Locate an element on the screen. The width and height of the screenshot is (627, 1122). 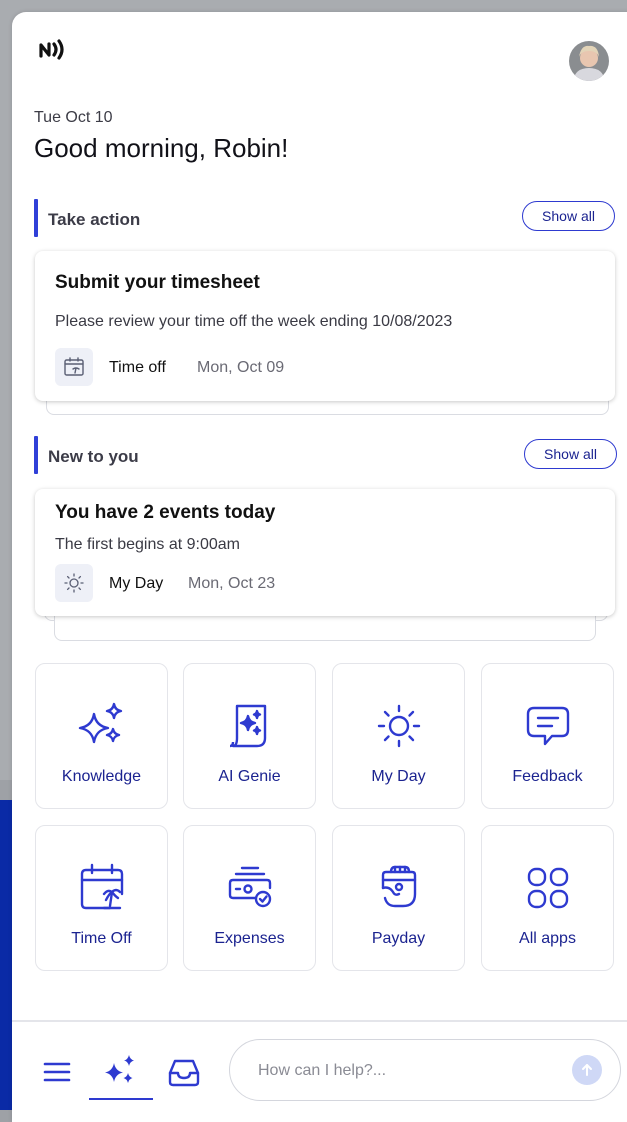
send-button is located at coordinates (587, 1070).